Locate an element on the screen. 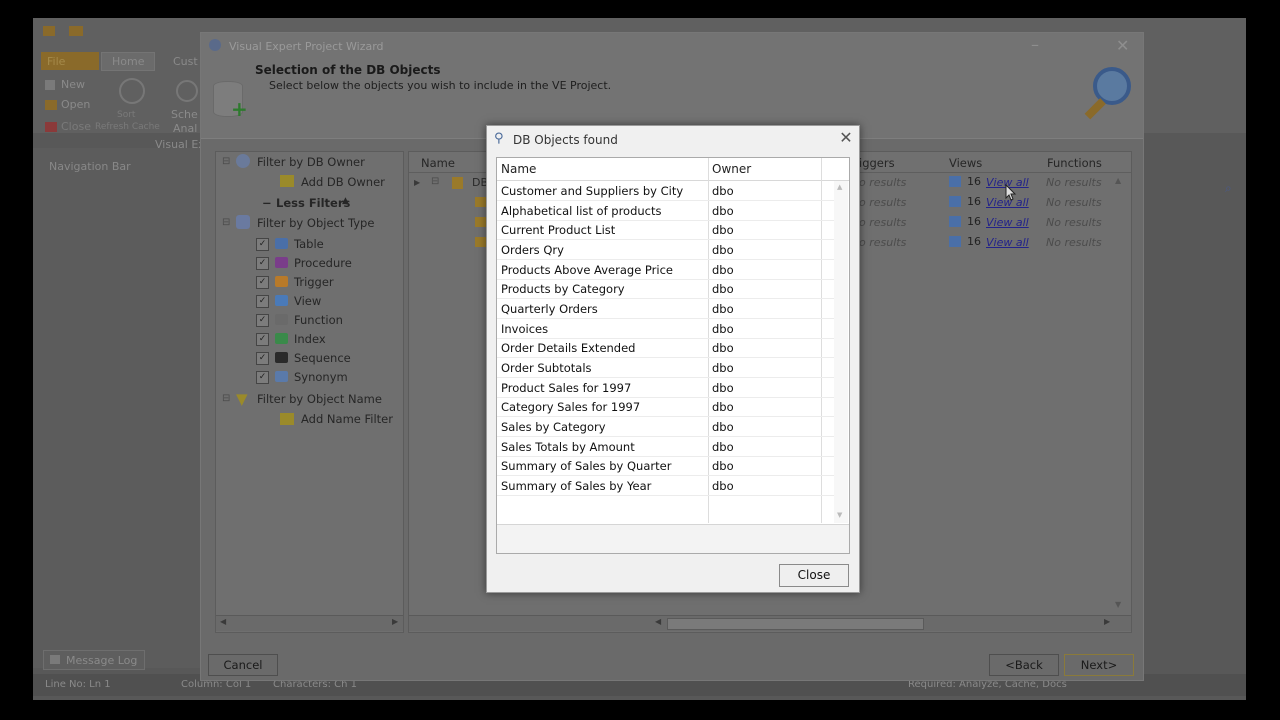 The image size is (1280, 720). table-row: Category Sales for 1997 dbo is located at coordinates (665, 407).